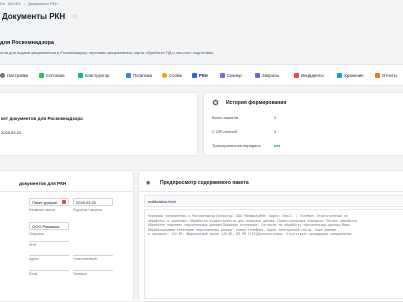 The image size is (403, 302). I want to click on history-row-label: С ZIP-полной, so click(224, 131).